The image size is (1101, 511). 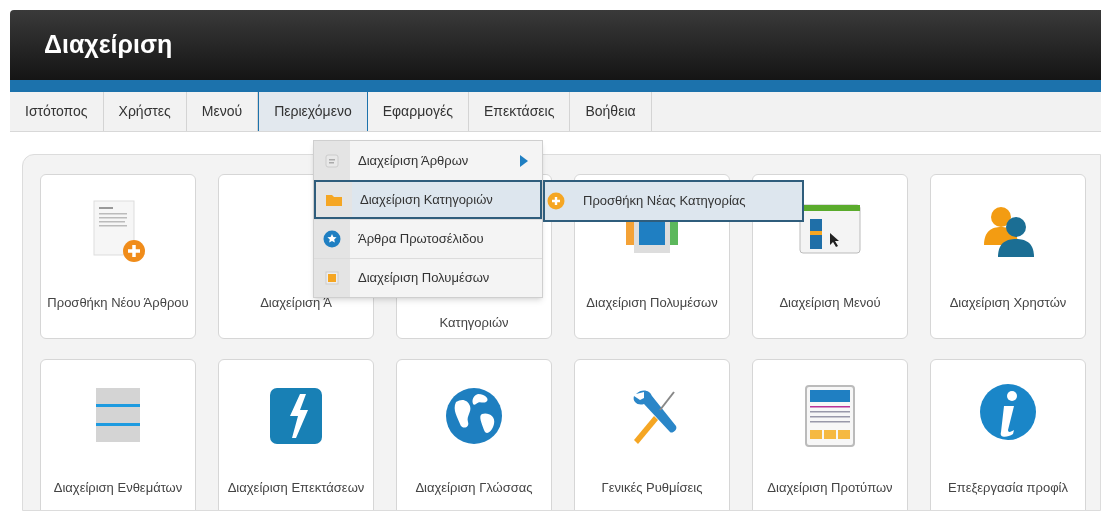 I want to click on menu-item-label: Διαχείριση Άρθρων, so click(x=413, y=160).